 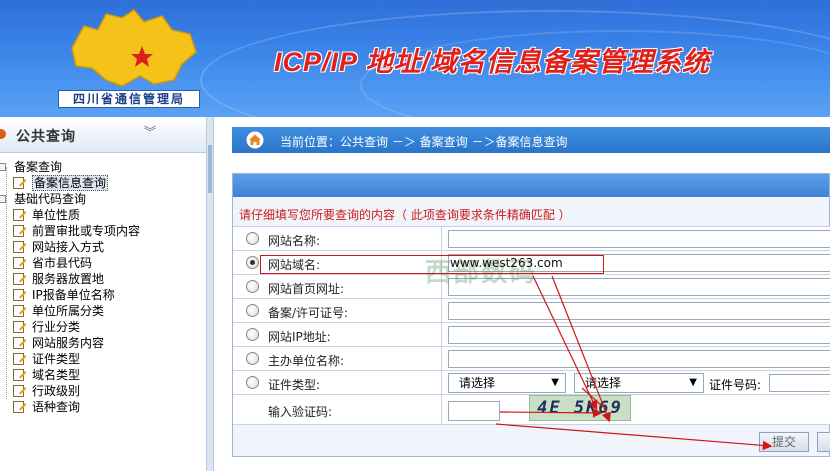 I want to click on sidebar-item-label: 域名类型, so click(x=56, y=375).